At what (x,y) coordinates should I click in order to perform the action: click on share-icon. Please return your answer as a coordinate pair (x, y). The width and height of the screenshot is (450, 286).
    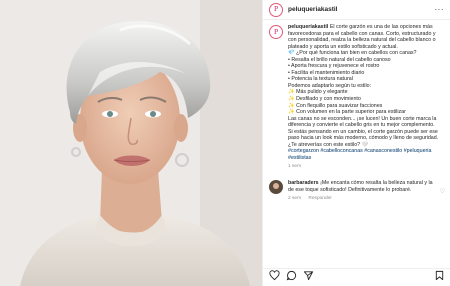
    Looking at the image, I should click on (308, 275).